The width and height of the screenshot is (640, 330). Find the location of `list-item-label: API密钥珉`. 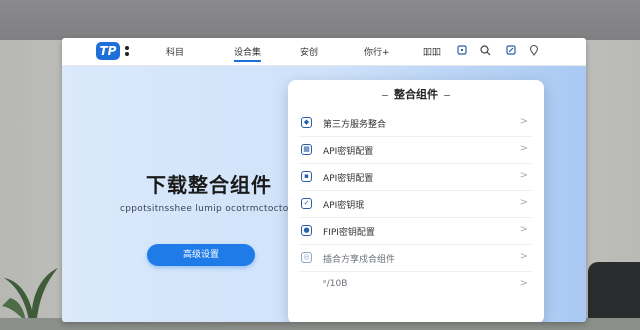

list-item-label: API密钥珉 is located at coordinates (344, 206).